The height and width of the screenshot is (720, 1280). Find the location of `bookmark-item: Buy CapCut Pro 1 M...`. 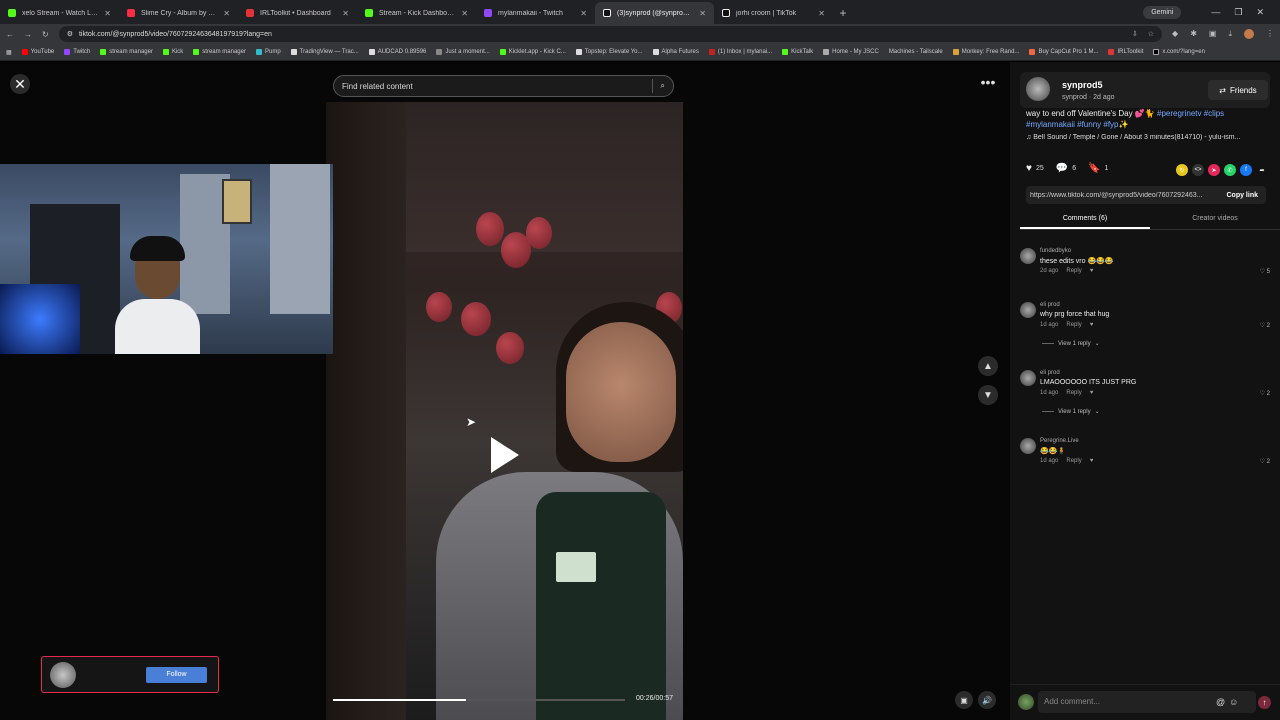

bookmark-item: Buy CapCut Pro 1 M... is located at coordinates (1063, 52).